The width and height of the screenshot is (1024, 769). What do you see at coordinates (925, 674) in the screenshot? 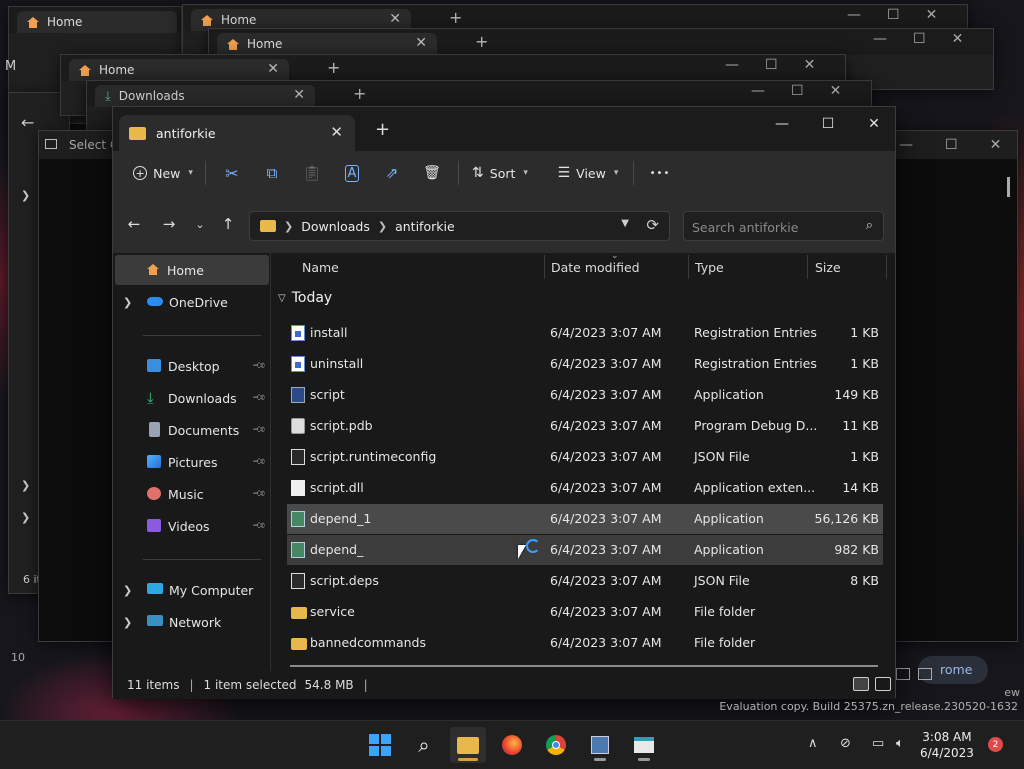
I see `view-tiles-icon` at bounding box center [925, 674].